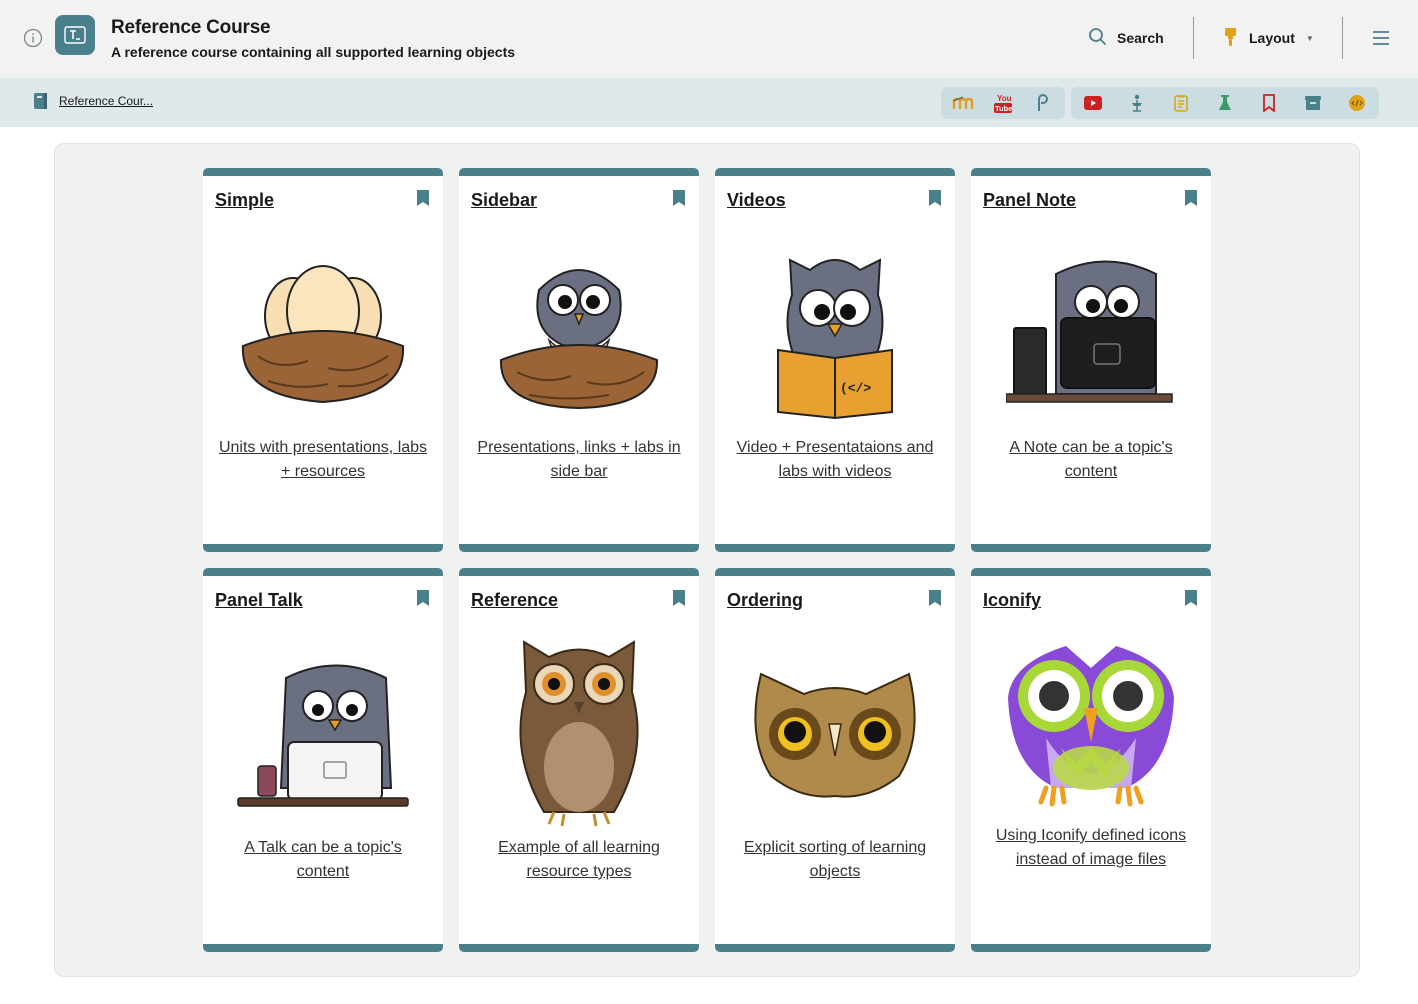 This screenshot has width=1418, height=1004. I want to click on code-icon, so click(1357, 103).